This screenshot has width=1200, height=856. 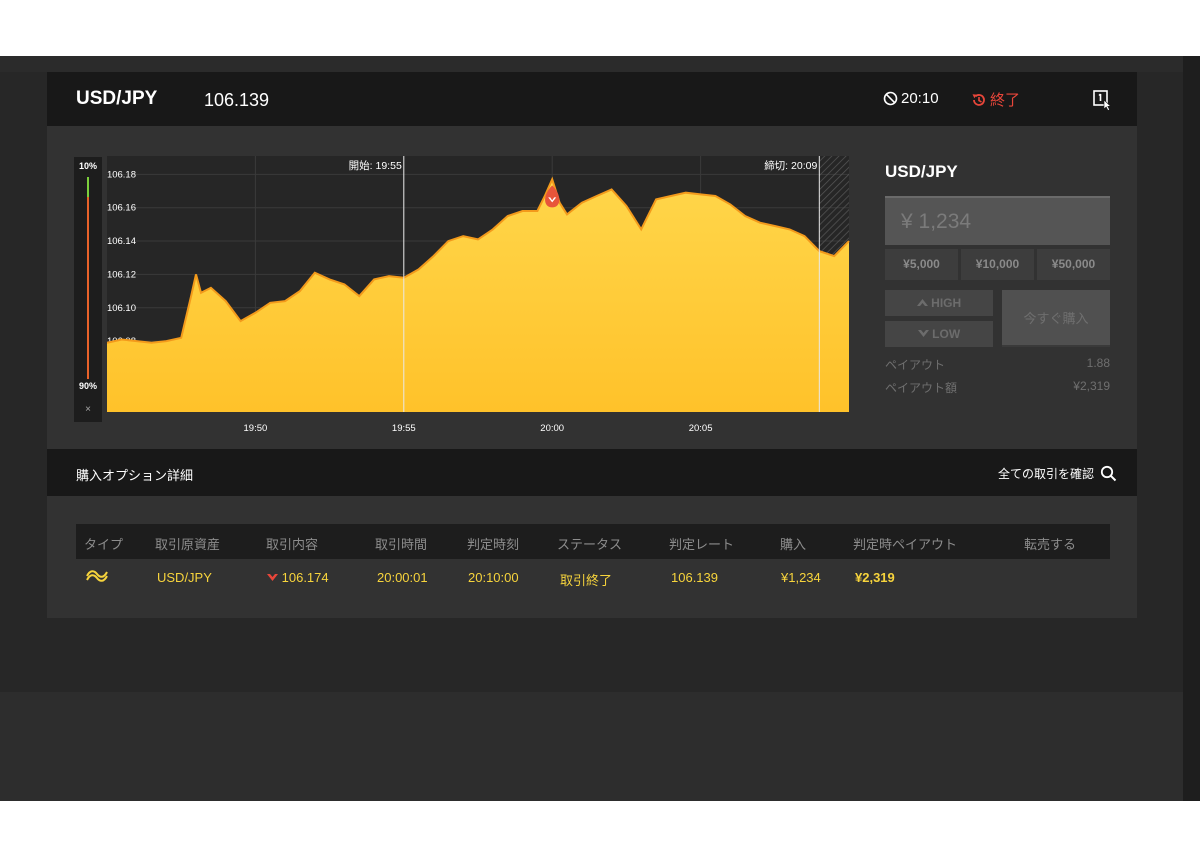 What do you see at coordinates (237, 100) in the screenshot?
I see `header-price: 106.139` at bounding box center [237, 100].